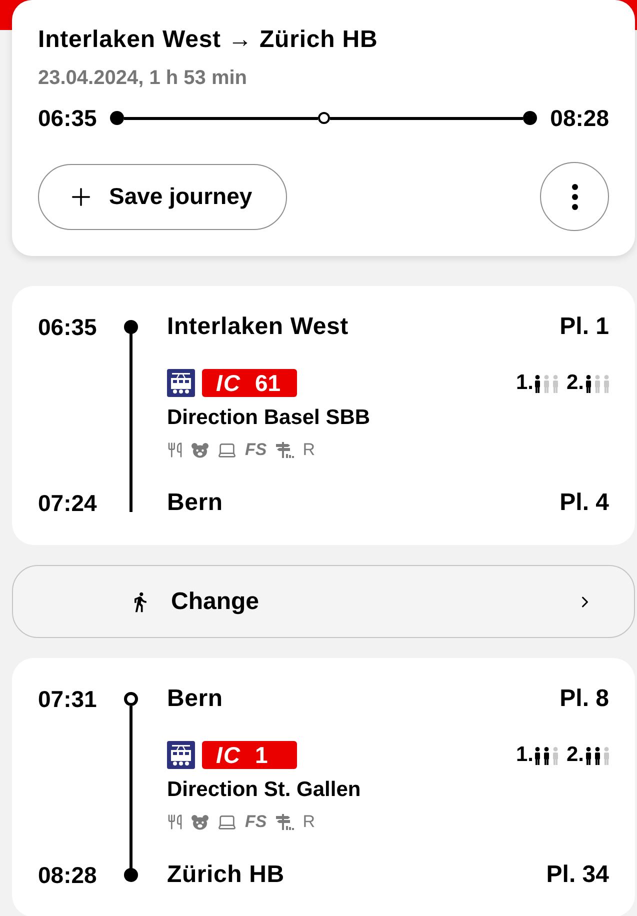  Describe the element at coordinates (143, 78) in the screenshot. I see `journey-meta: 23.04.2024, 1 h 53 min` at that location.